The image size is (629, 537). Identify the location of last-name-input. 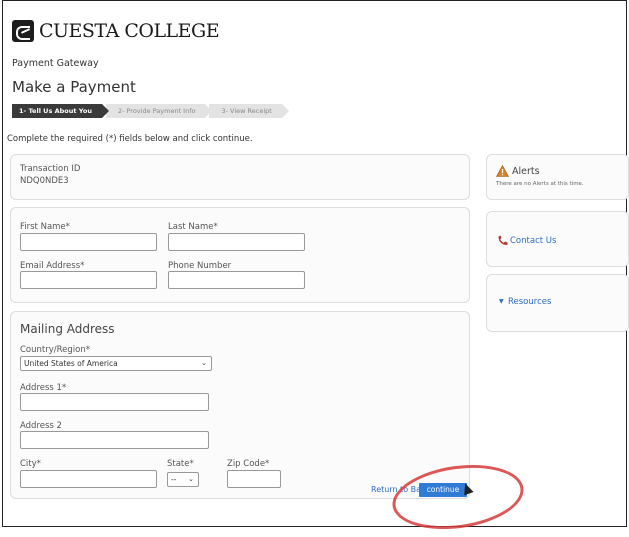
(236, 242).